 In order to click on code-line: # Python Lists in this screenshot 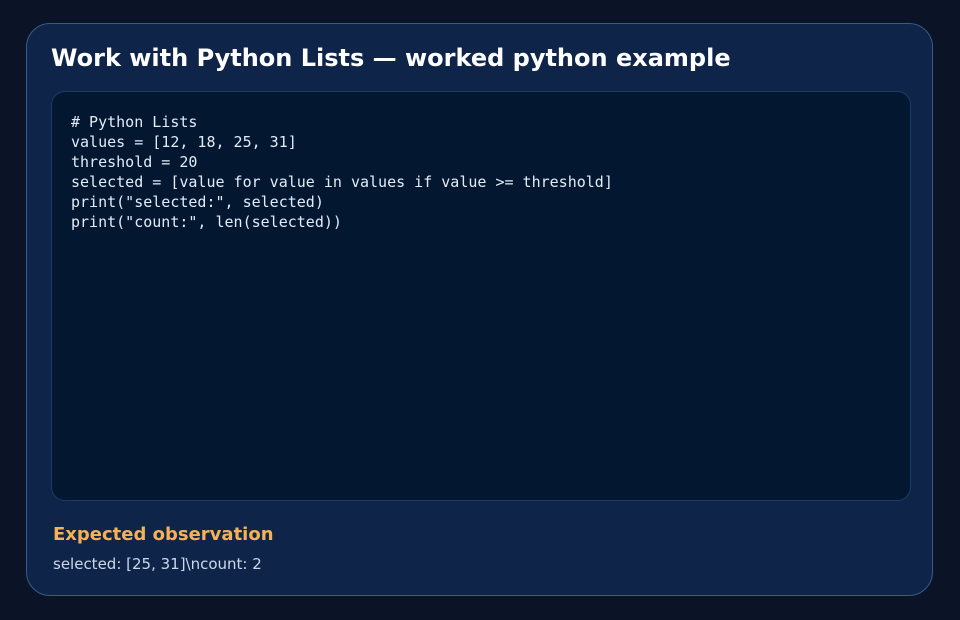, I will do `click(134, 122)`.